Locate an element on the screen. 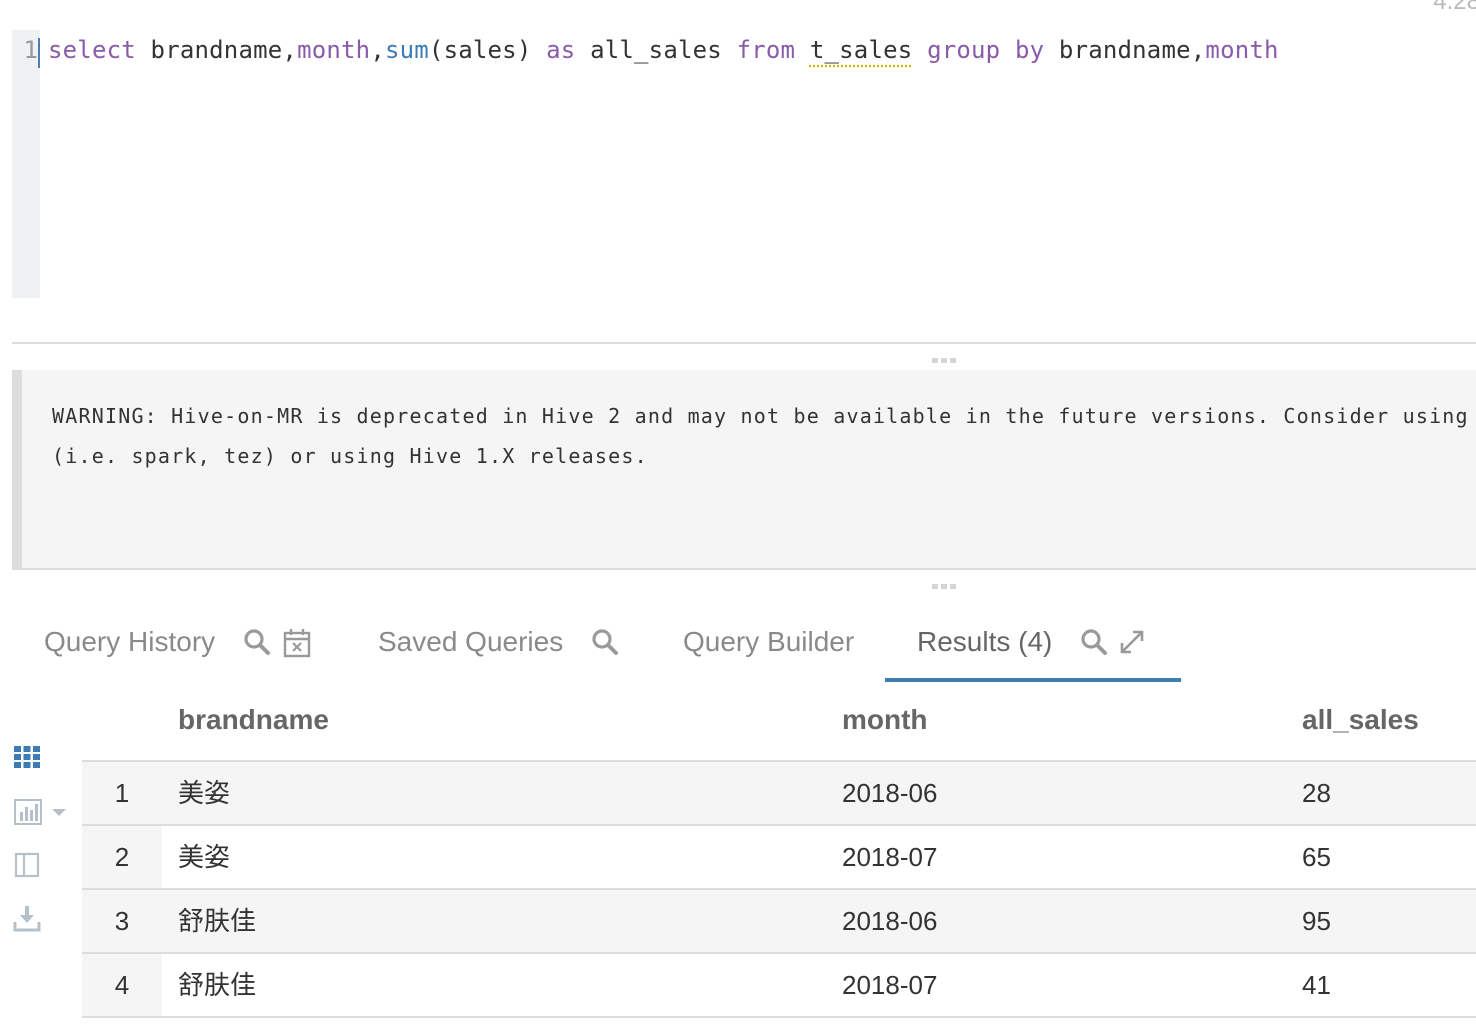  expand-icon is located at coordinates (1132, 642).